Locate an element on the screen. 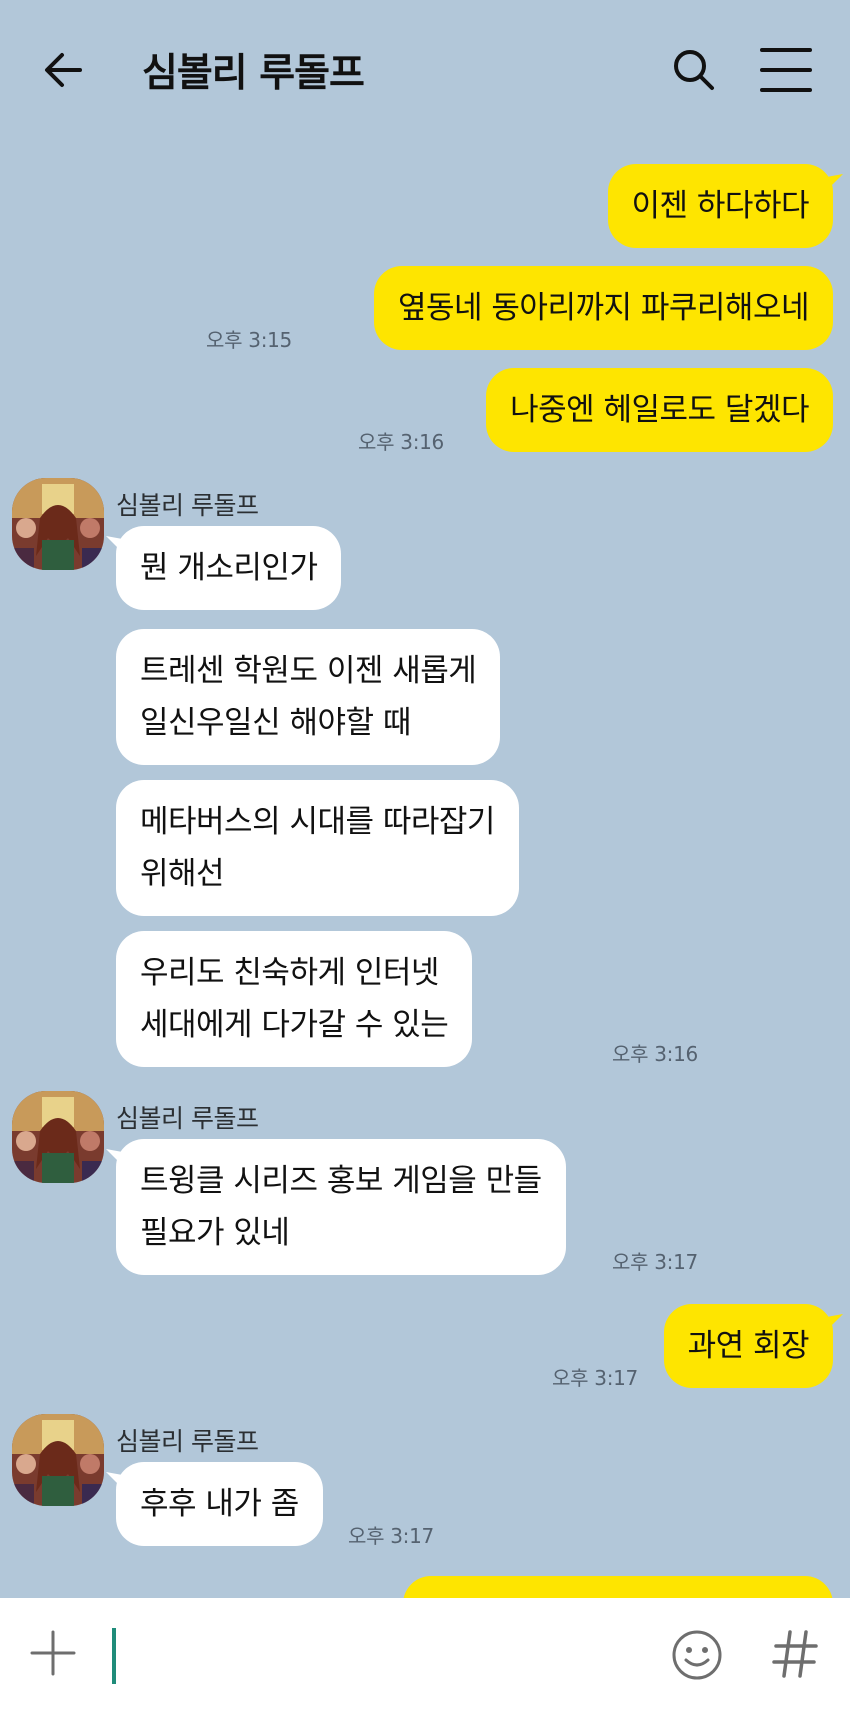 The image size is (850, 1713). message-text-line: 메타버스의 시대를 따라잡기 is located at coordinates (317, 822).